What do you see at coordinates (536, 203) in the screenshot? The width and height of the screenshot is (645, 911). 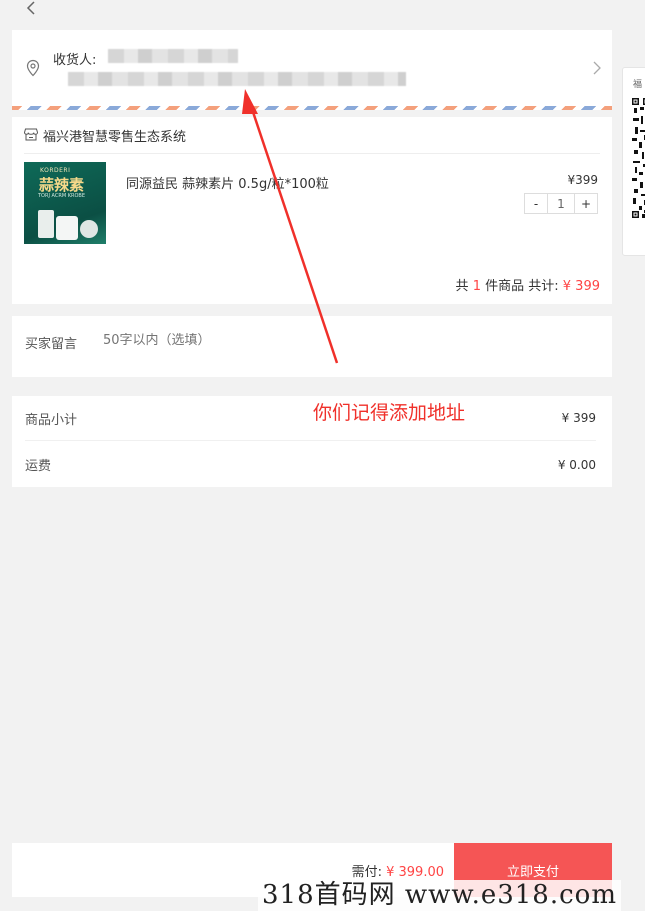 I see `decrease-quantity-button: -` at bounding box center [536, 203].